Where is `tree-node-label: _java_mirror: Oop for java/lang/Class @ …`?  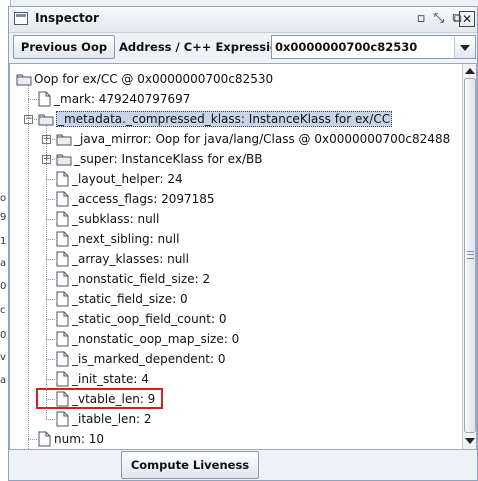
tree-node-label: _java_mirror: Oop for java/lang/Class @ … is located at coordinates (262, 139).